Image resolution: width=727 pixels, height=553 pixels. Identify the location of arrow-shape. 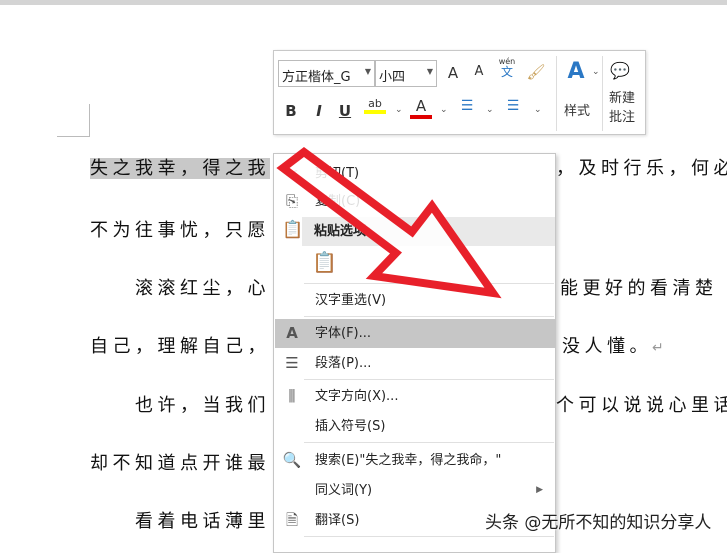
(389, 222).